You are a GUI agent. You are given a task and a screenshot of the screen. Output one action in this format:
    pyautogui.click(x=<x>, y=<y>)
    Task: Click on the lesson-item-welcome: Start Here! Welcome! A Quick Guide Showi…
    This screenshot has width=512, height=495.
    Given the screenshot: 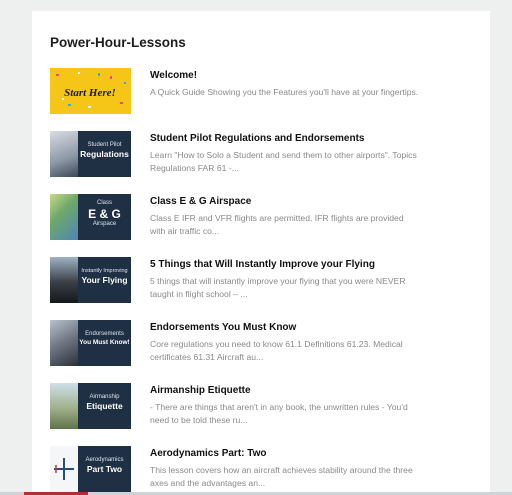 What is the action you would take?
    pyautogui.click(x=265, y=94)
    